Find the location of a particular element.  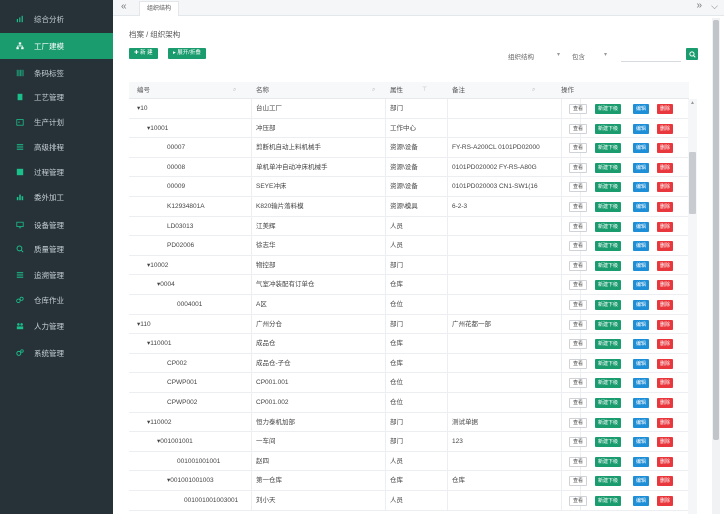

scroll-up-arrow-icon: ▲ is located at coordinates (692, 103).